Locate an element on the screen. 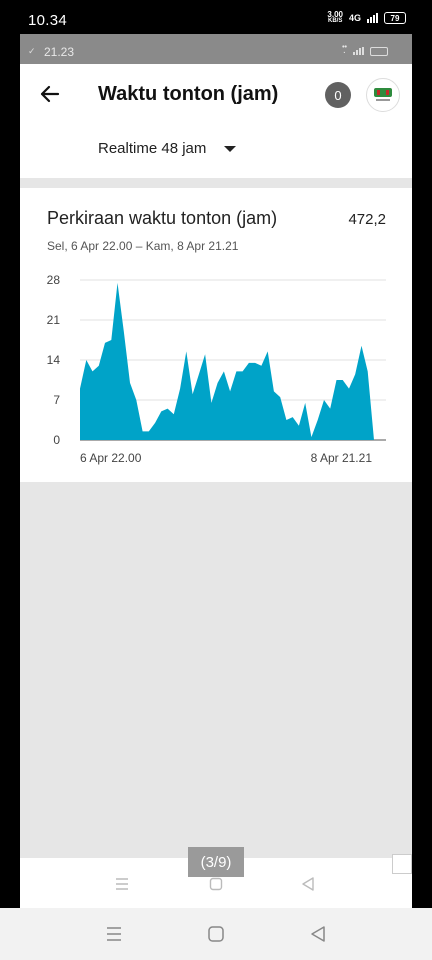  inner-signal-icon is located at coordinates (358, 51).